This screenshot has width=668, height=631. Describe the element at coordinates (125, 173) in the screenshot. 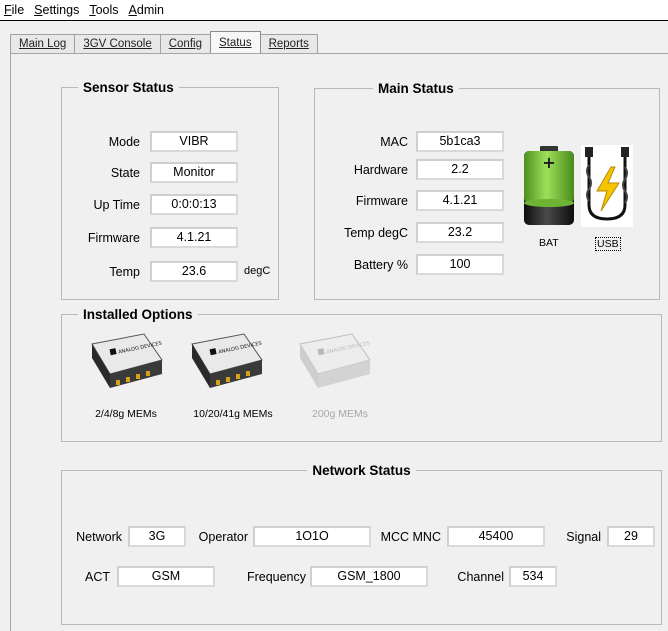

I see `state-label: State` at that location.